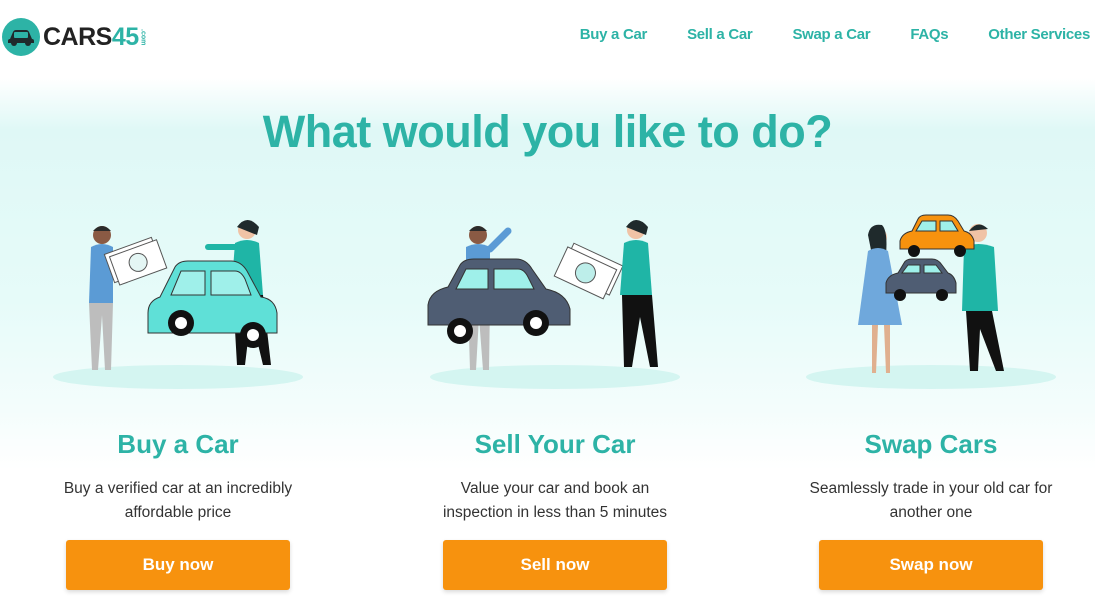 The height and width of the screenshot is (601, 1095). Describe the element at coordinates (178, 444) in the screenshot. I see `buy-card-title: Buy a Car` at that location.